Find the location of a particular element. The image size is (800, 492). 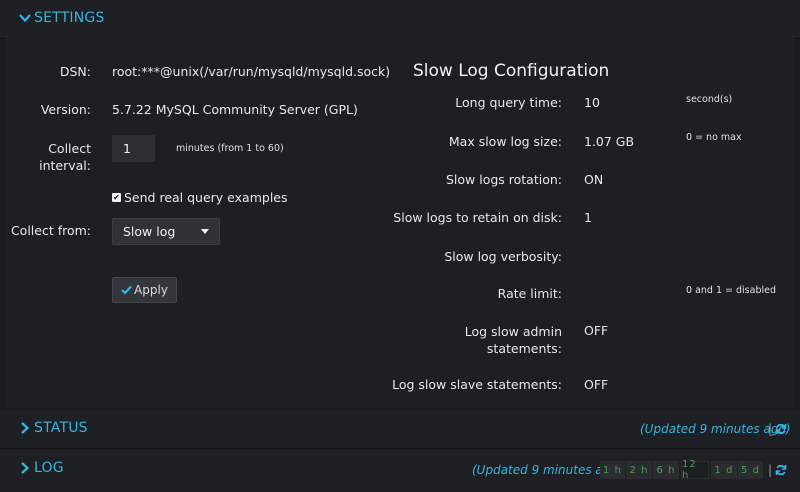

version-value: 5.7.22 MySQL Community Server (GPL) is located at coordinates (235, 109).